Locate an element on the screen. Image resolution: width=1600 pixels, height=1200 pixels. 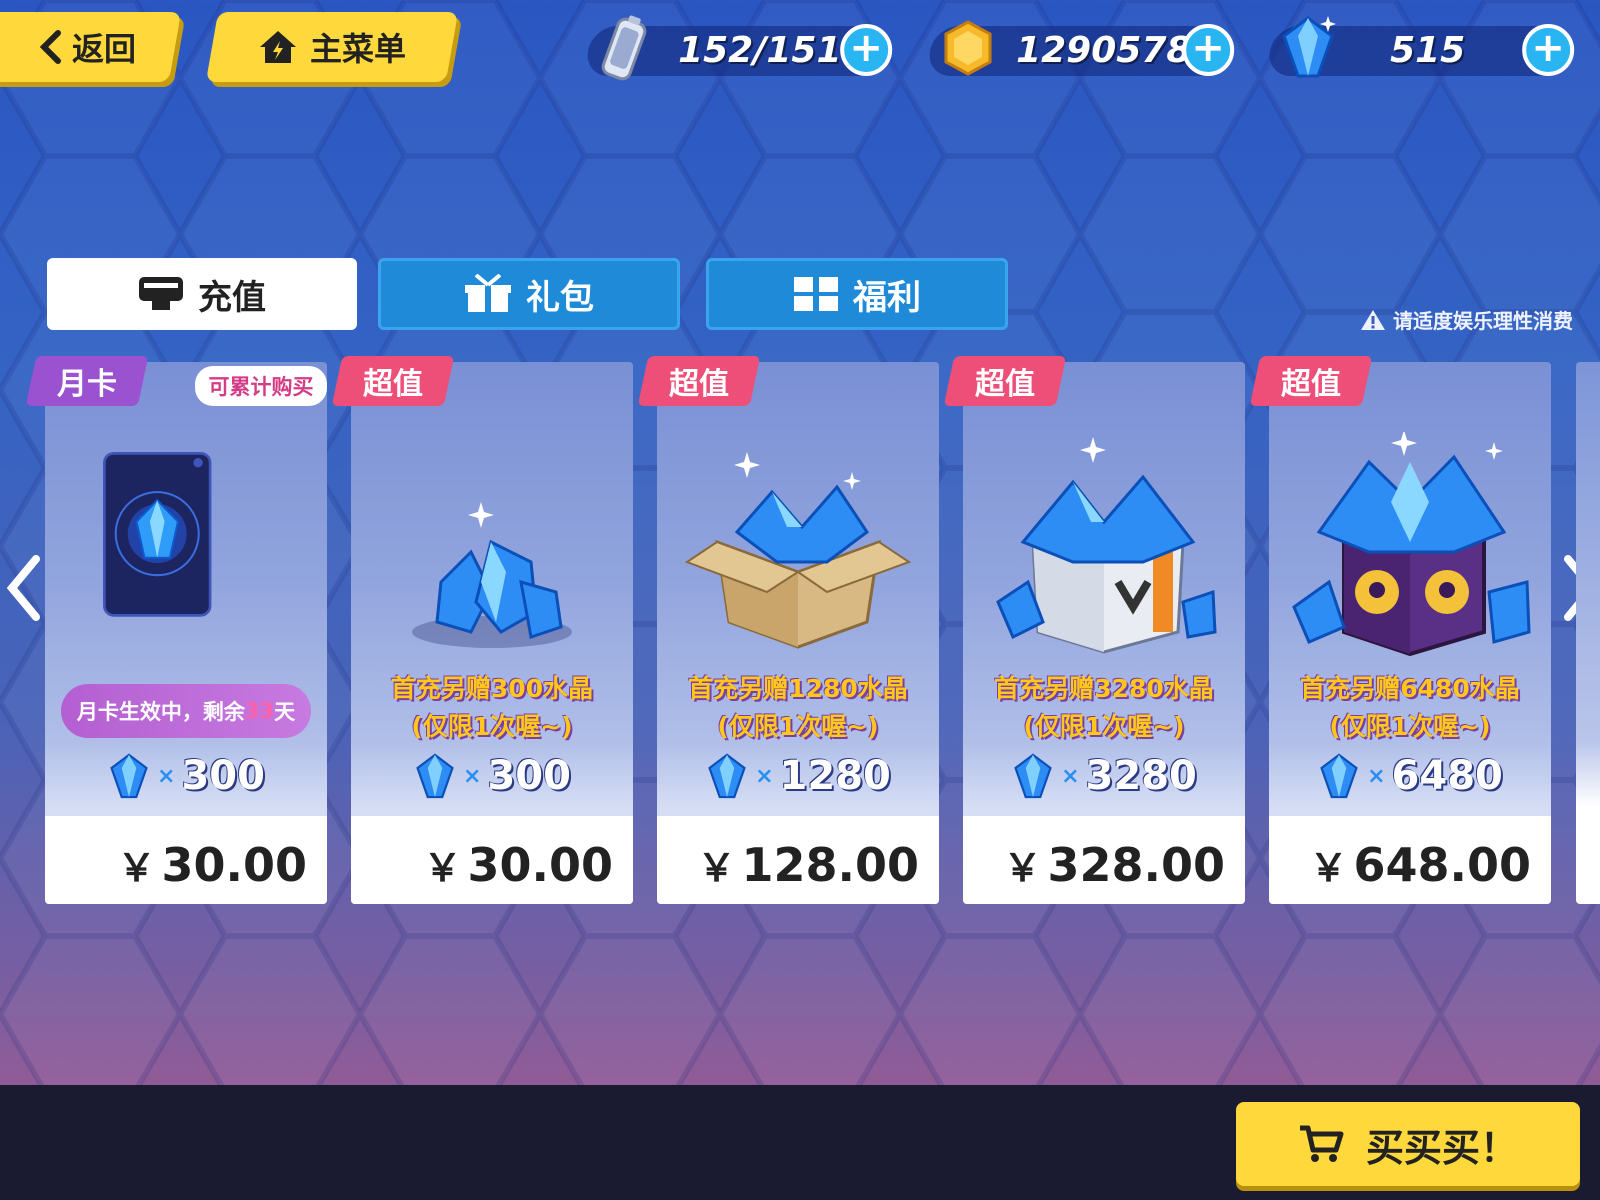
product-card-6480: 超值 首充另赠6480水晶 (仅限1次喔~) × 6480 ￥ 648.00 is located at coordinates (1400, 630).